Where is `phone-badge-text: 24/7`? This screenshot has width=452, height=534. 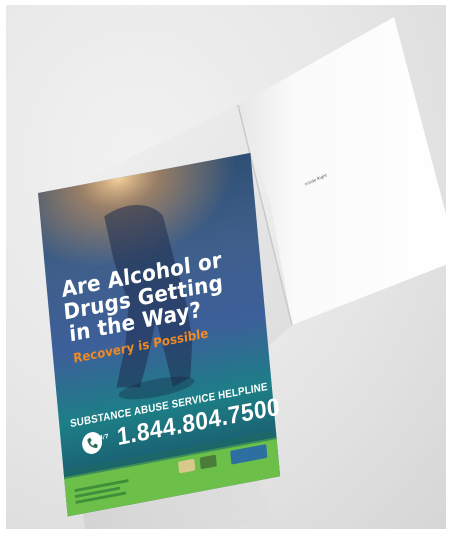
phone-badge-text: 24/7 is located at coordinates (102, 438).